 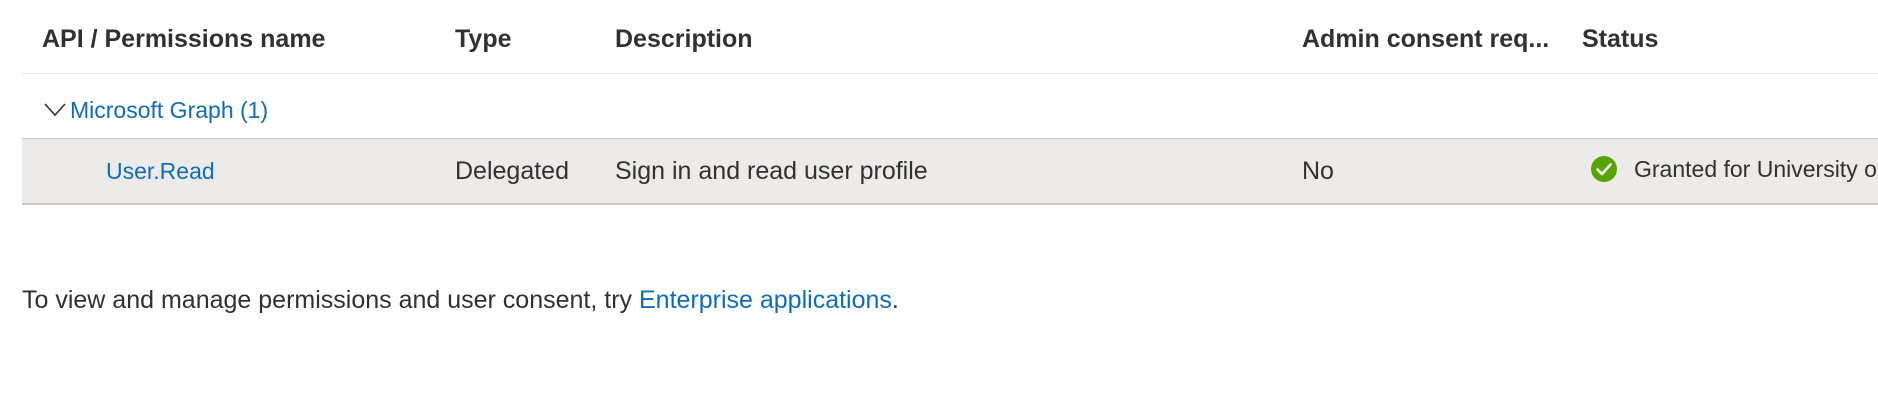 What do you see at coordinates (1318, 171) in the screenshot?
I see `admin-consent-required-value: No` at bounding box center [1318, 171].